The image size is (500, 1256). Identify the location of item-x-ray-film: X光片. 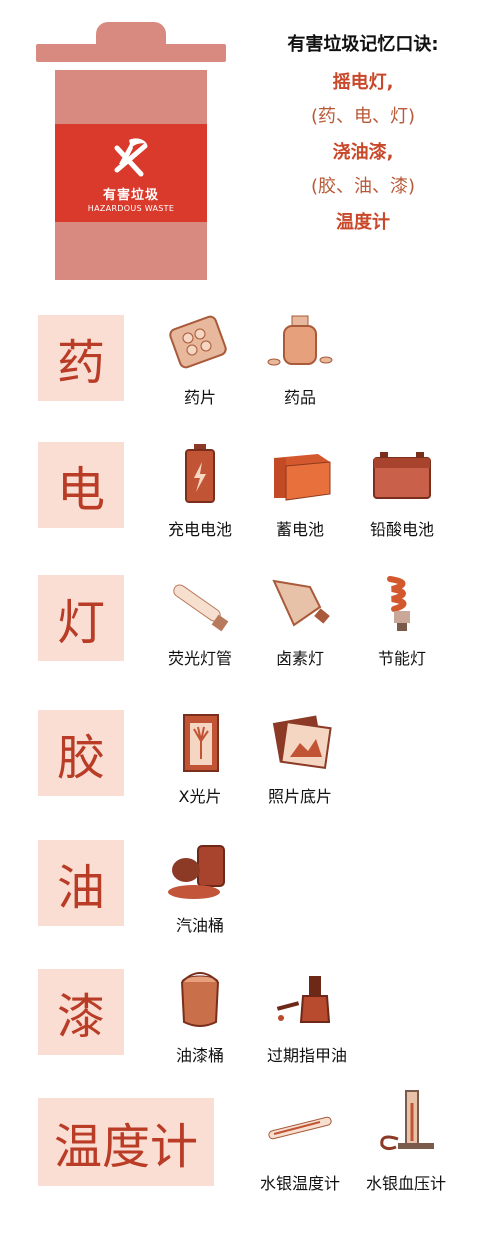
(200, 759).